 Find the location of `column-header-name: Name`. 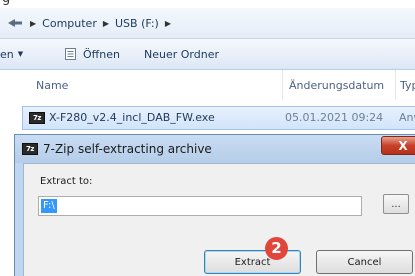

column-header-name: Name is located at coordinates (52, 85).